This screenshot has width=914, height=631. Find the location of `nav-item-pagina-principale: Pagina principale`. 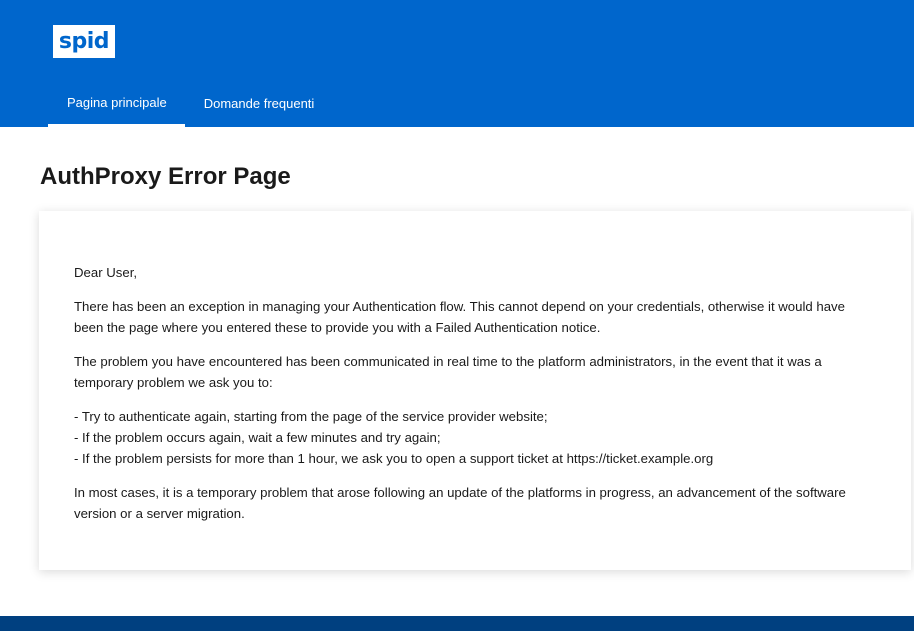

nav-item-pagina-principale: Pagina principale is located at coordinates (116, 104).